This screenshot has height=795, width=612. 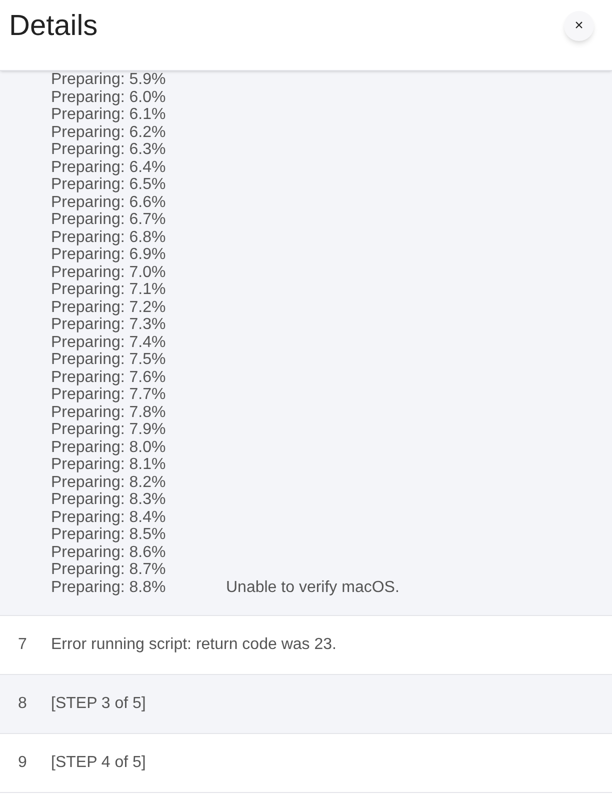 I want to click on log-line: Preparing: 6.2%, so click(x=109, y=132).